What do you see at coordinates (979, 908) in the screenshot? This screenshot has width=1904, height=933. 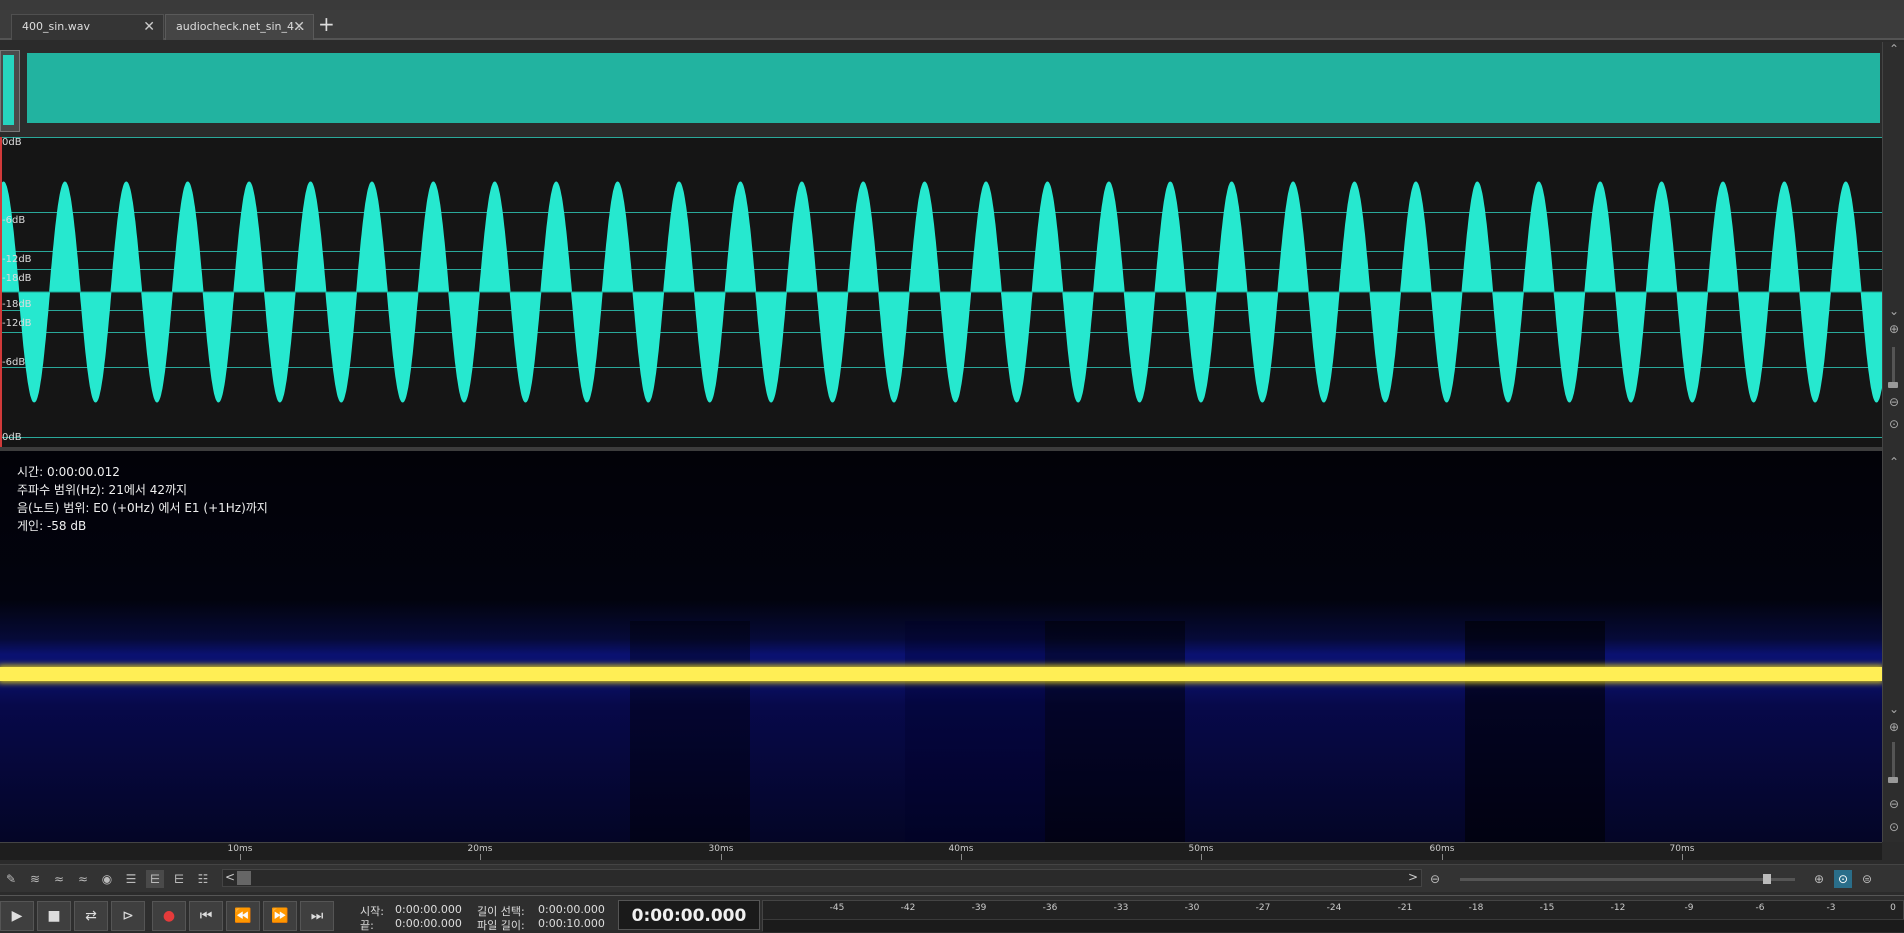 I see `meter-tick: -39` at bounding box center [979, 908].